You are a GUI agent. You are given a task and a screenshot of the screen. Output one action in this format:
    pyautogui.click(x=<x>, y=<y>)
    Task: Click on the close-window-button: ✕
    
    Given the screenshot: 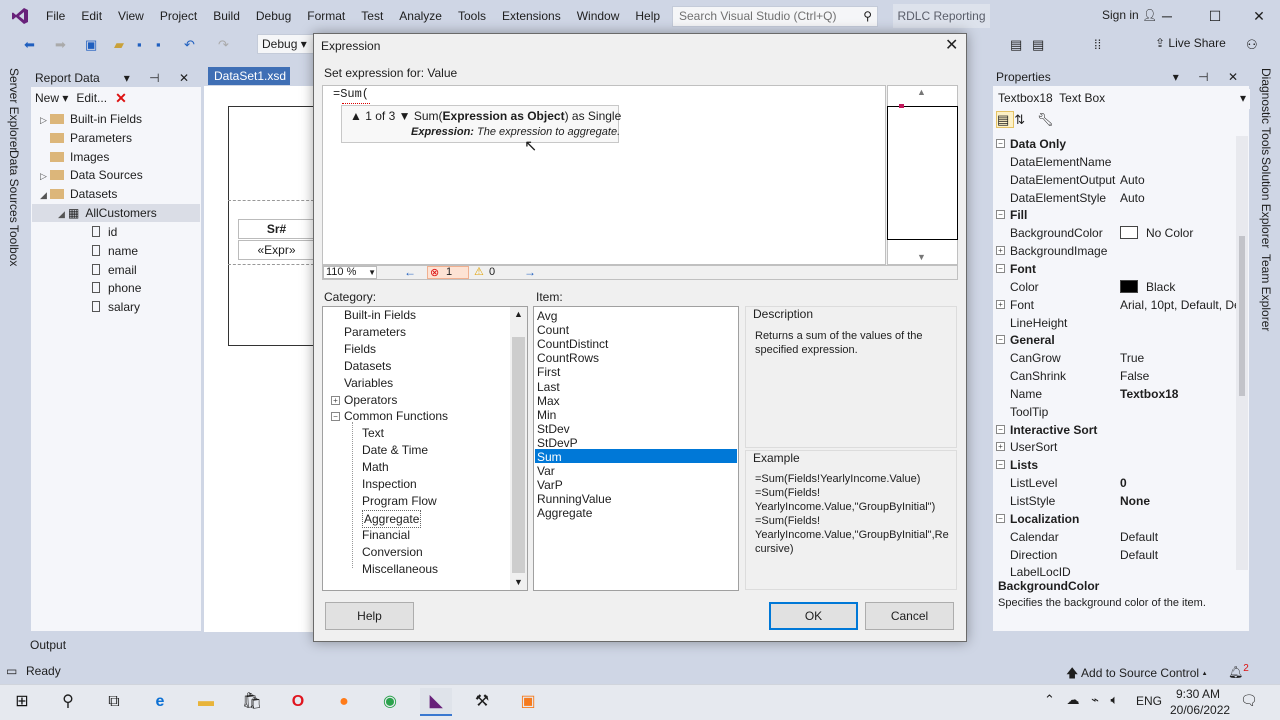 What is the action you would take?
    pyautogui.click(x=1258, y=16)
    